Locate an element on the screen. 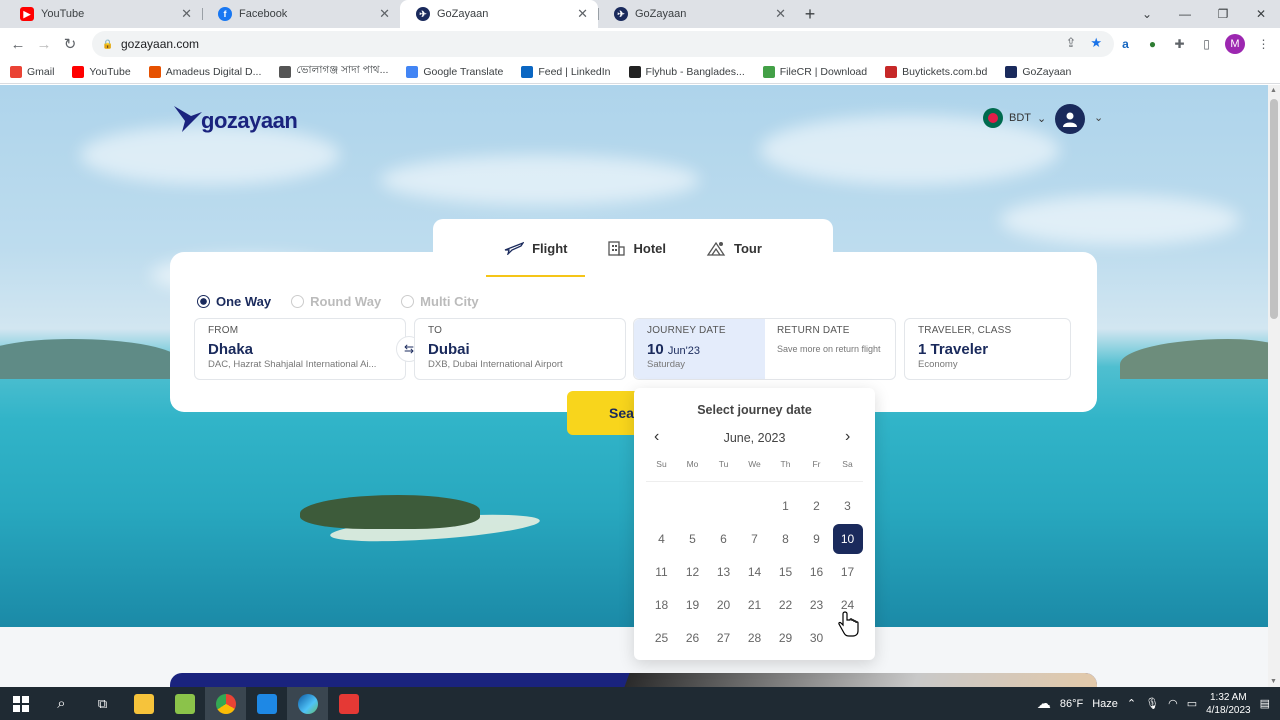  calendar-day: 12 is located at coordinates (692, 571).